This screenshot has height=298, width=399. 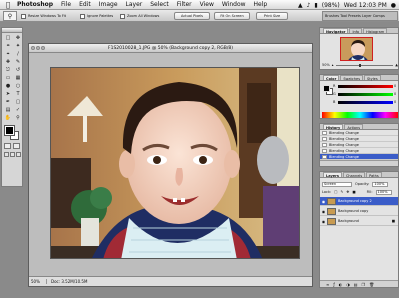 I want to click on close-window-icon, so click(x=33, y=48).